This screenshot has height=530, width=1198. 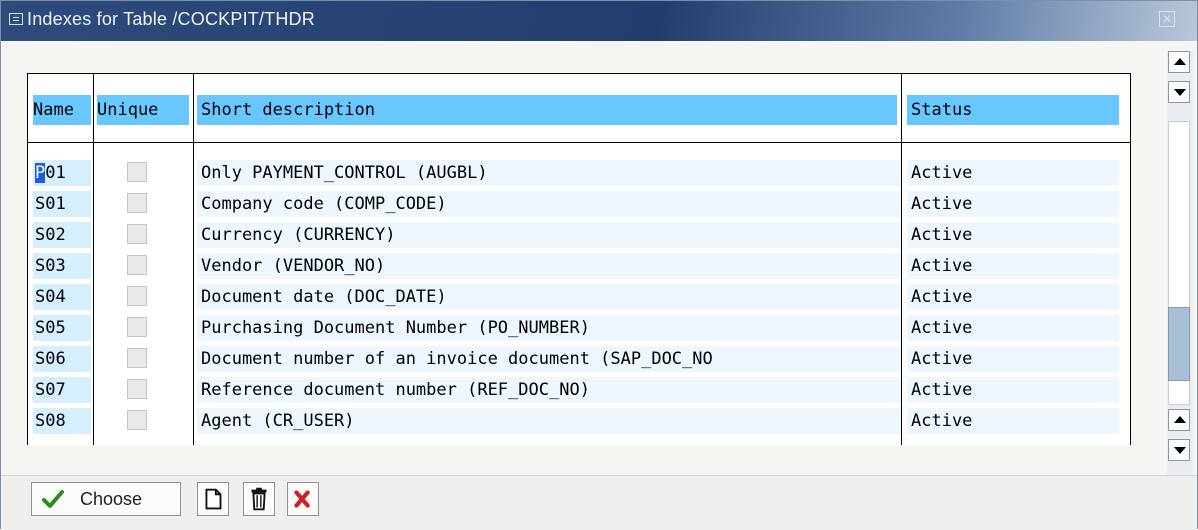 What do you see at coordinates (62, 421) in the screenshot?
I see `index-name-cell: S08` at bounding box center [62, 421].